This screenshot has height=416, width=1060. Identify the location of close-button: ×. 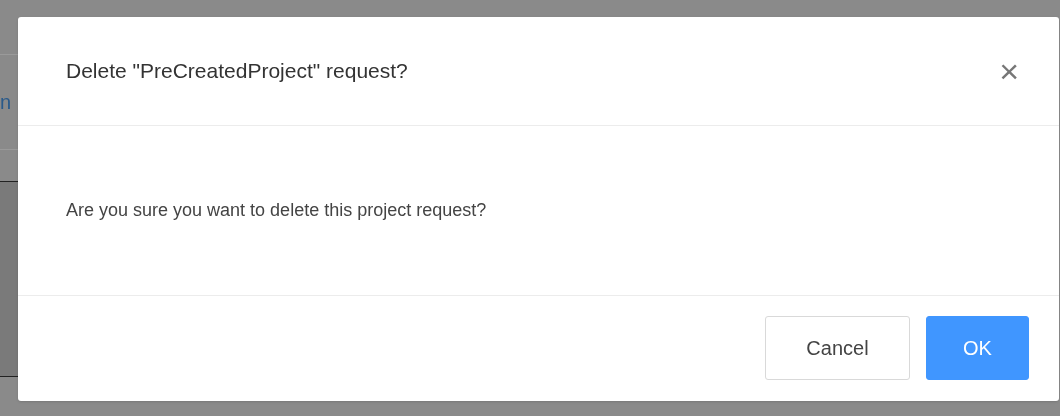
(1009, 71).